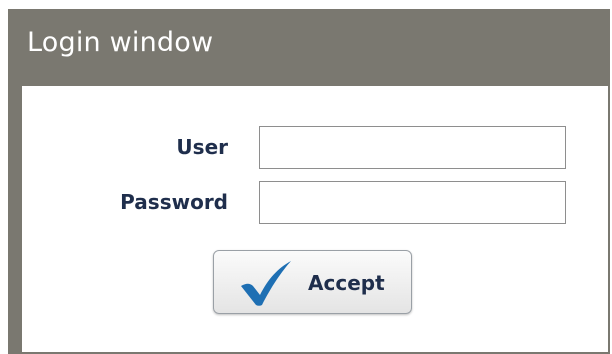 This screenshot has height=354, width=612. What do you see at coordinates (174, 202) in the screenshot?
I see `password-label: Password` at bounding box center [174, 202].